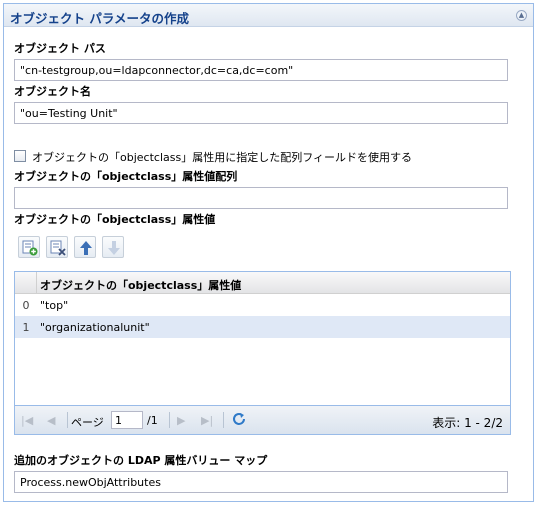 The width and height of the screenshot is (537, 505). I want to click on table-row: 1 "organizationalunit", so click(262, 327).